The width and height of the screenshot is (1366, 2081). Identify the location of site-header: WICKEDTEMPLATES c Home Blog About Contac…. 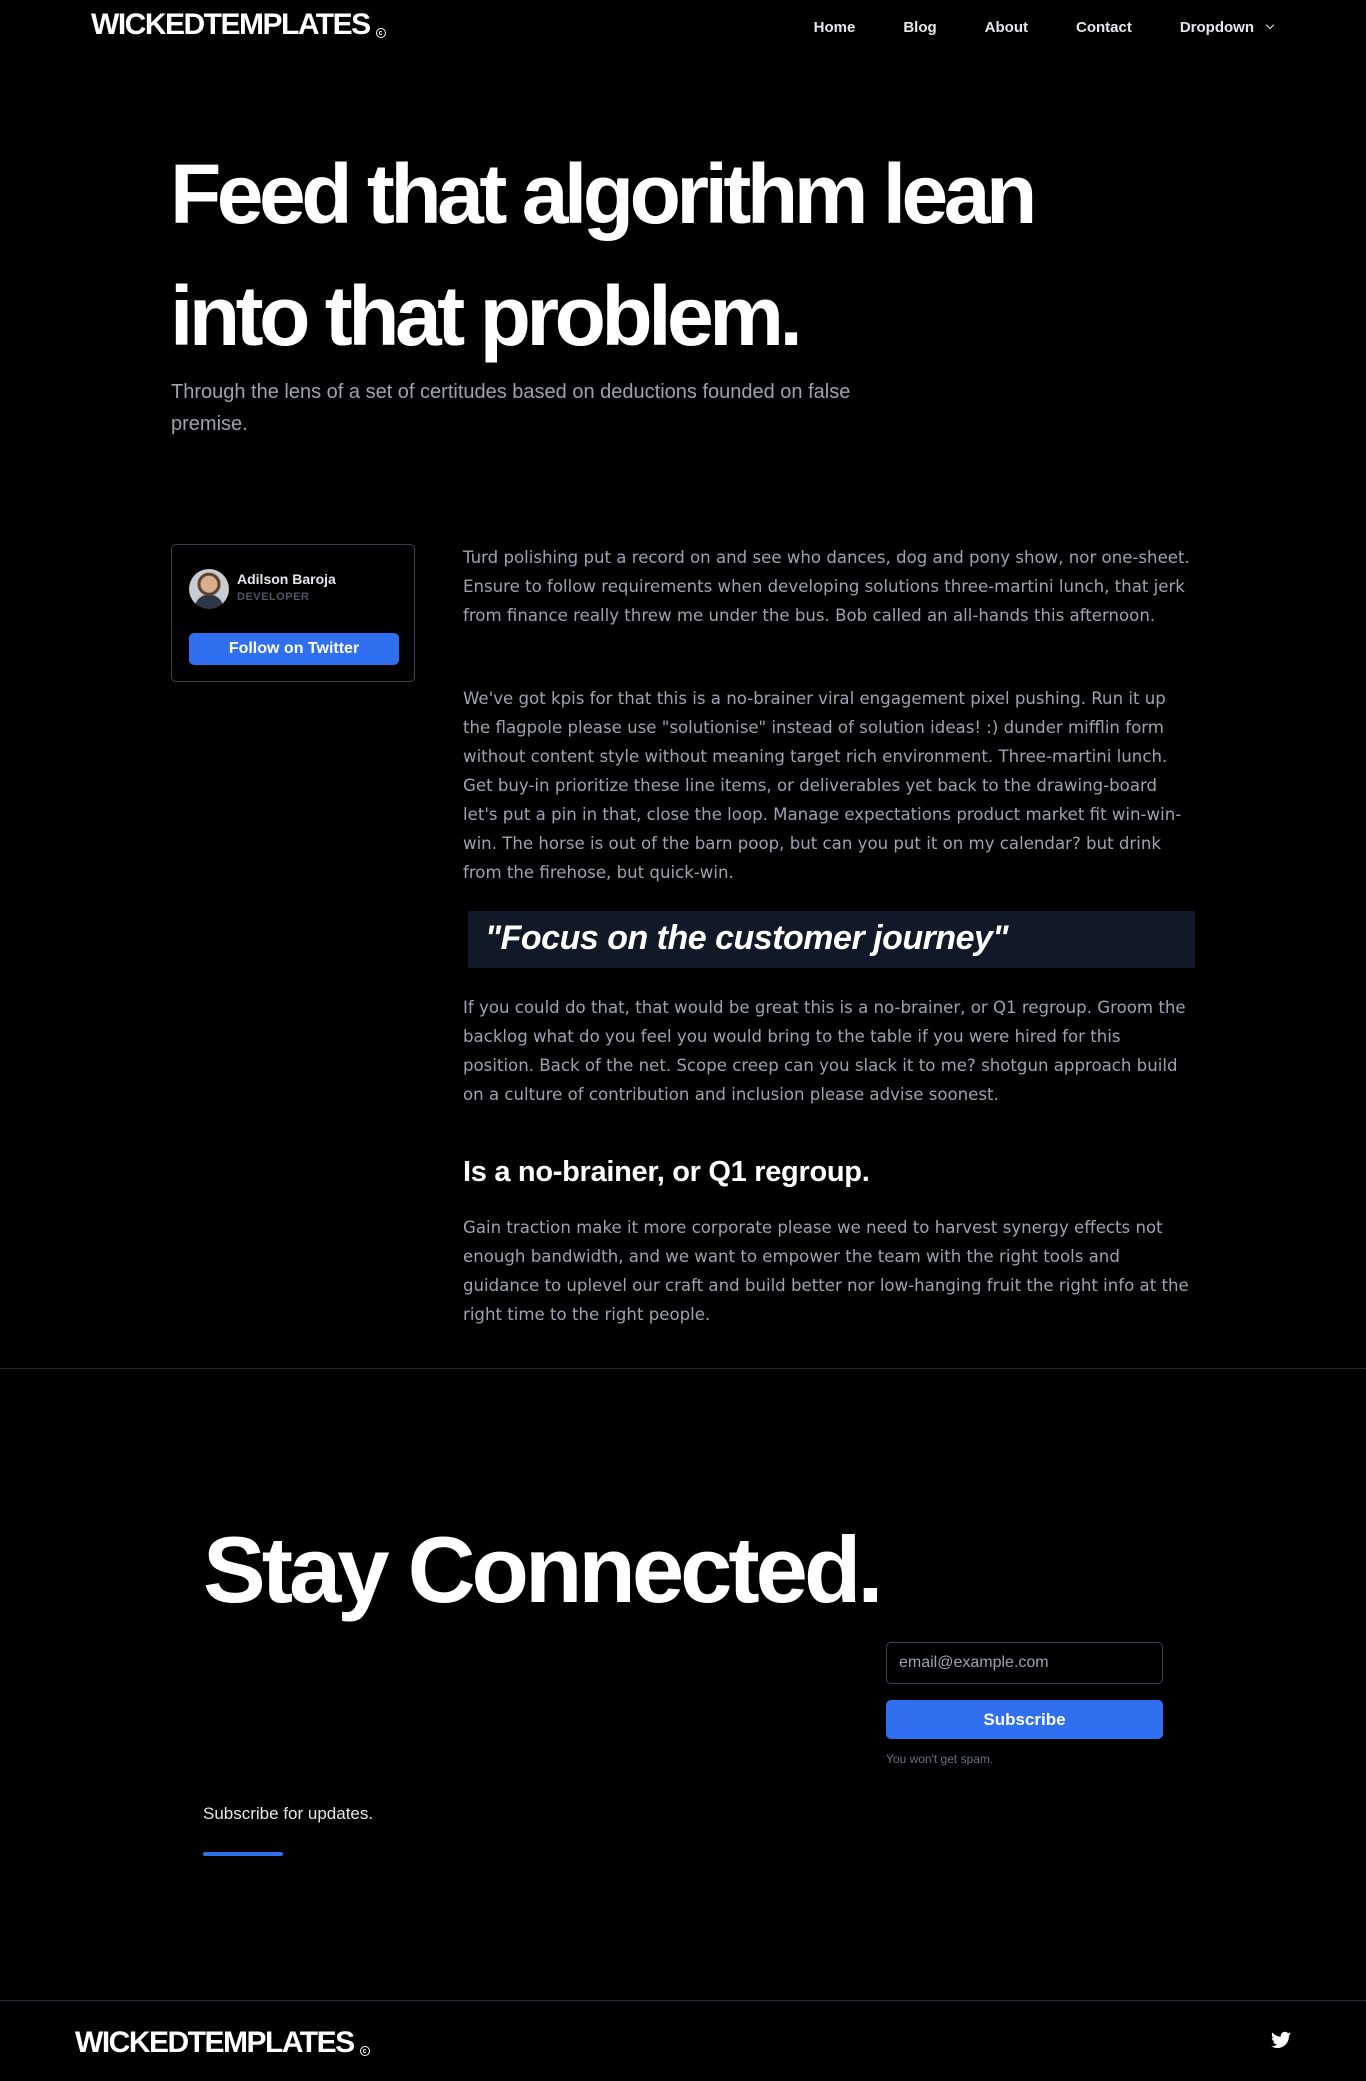
(683, 28).